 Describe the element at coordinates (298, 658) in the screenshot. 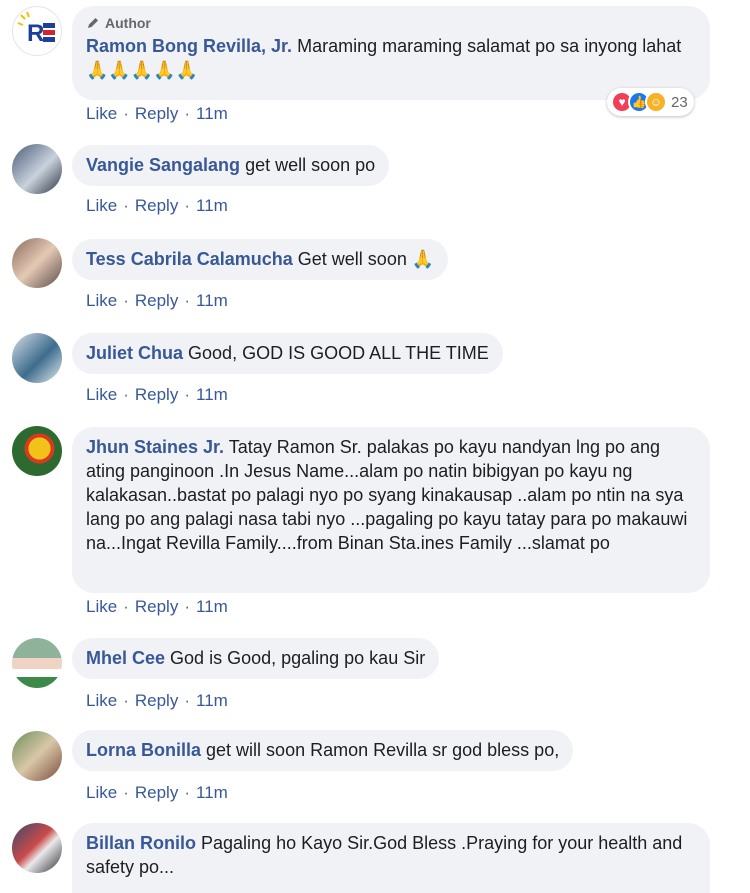

I see `comment-text: God is Good, pgaling po kau Sir` at that location.